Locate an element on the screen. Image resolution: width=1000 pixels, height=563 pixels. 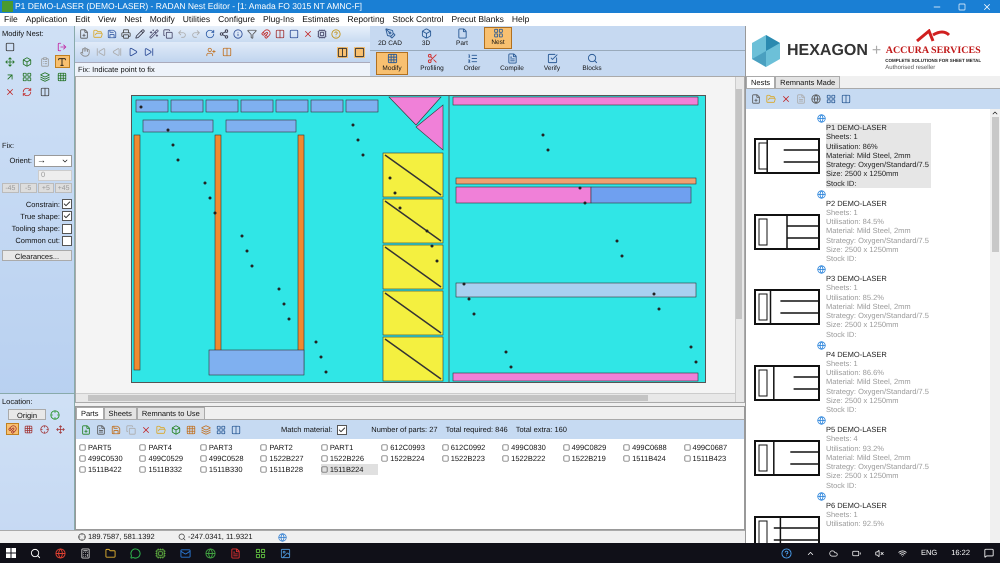
wand-icon is located at coordinates (154, 34).